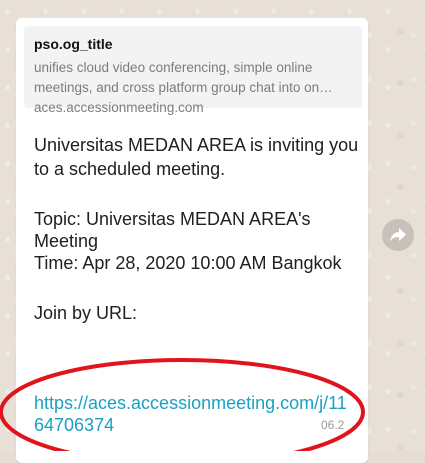 The image size is (425, 463). Describe the element at coordinates (73, 44) in the screenshot. I see `link-preview-title: pso.og_title` at that location.